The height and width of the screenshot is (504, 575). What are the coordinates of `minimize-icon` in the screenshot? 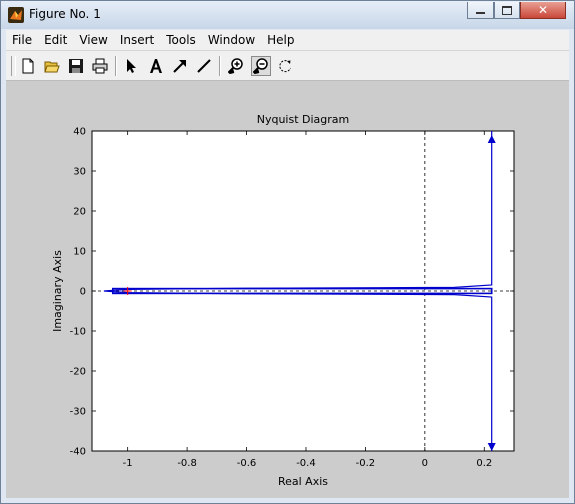 It's located at (480, 12).